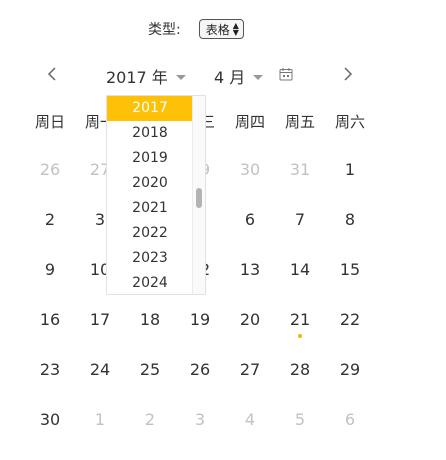  What do you see at coordinates (349, 122) in the screenshot?
I see `weekday-label: 周六` at bounding box center [349, 122].